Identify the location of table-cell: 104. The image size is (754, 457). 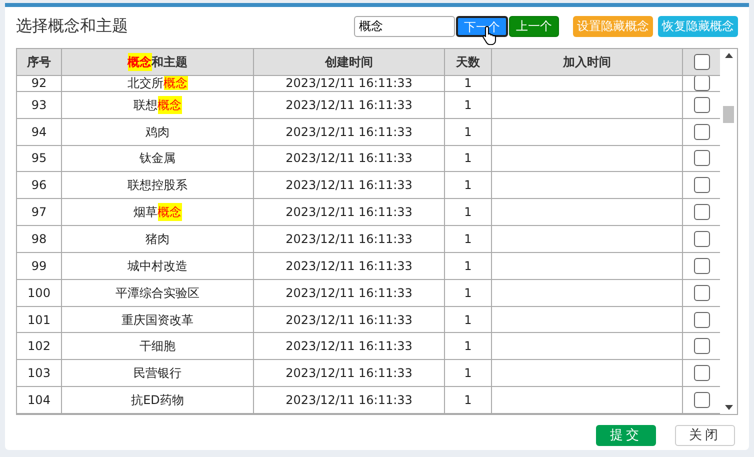
(39, 400).